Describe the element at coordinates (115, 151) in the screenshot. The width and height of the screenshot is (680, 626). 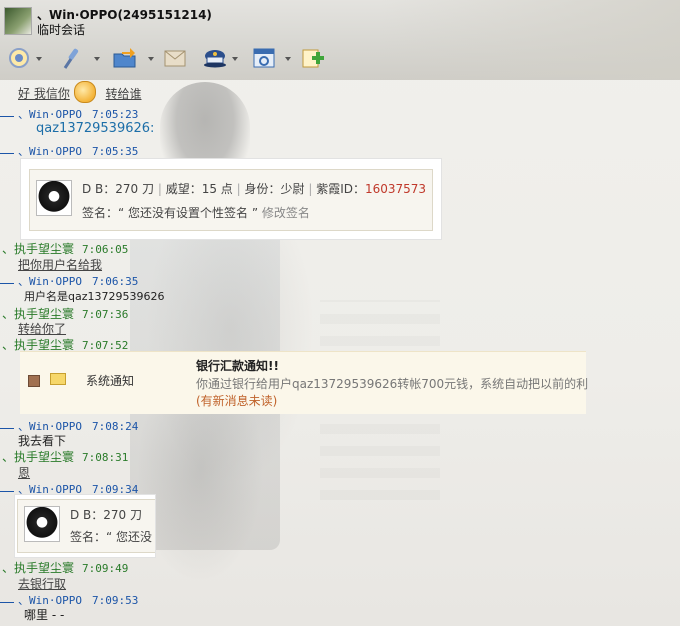
I see `message-time: 7:05:35` at that location.